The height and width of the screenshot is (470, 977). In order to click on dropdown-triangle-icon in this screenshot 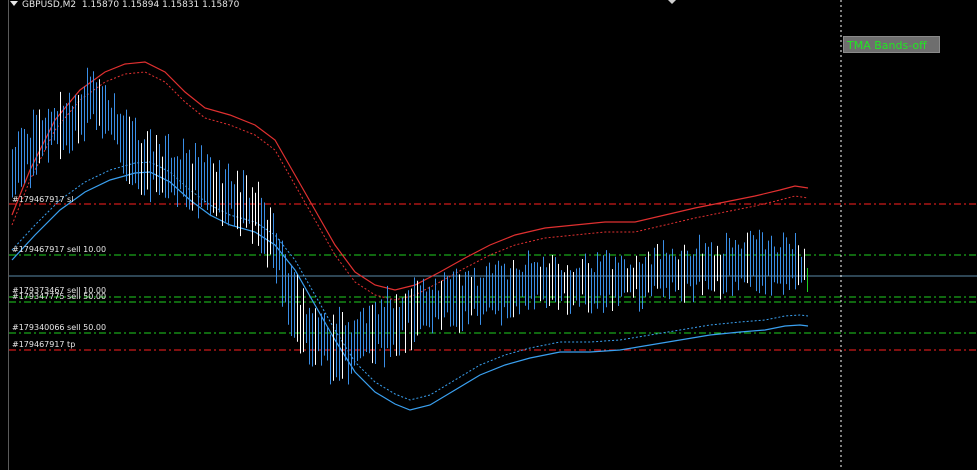, I will do `click(14, 3)`.